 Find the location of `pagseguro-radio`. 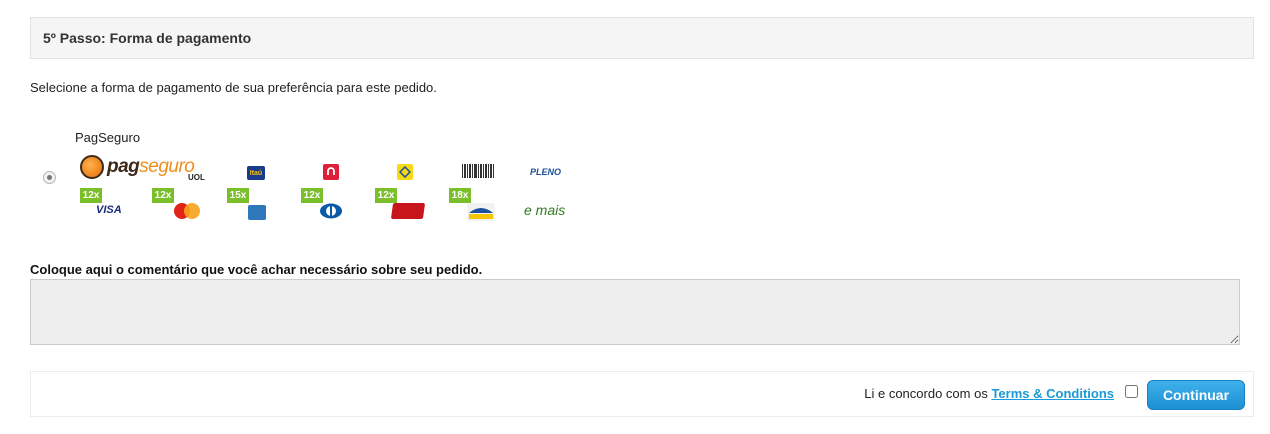

pagseguro-radio is located at coordinates (49, 177).